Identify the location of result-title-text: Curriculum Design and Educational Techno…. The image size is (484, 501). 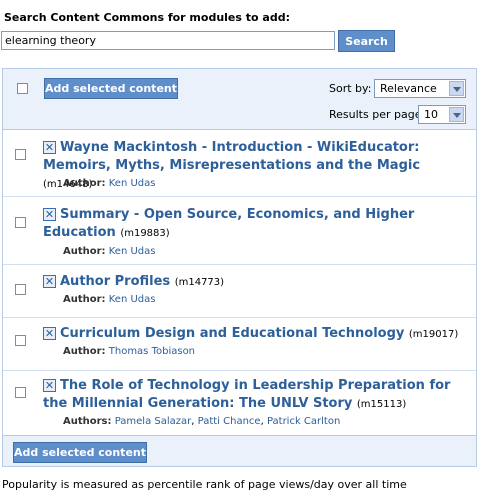
(232, 333).